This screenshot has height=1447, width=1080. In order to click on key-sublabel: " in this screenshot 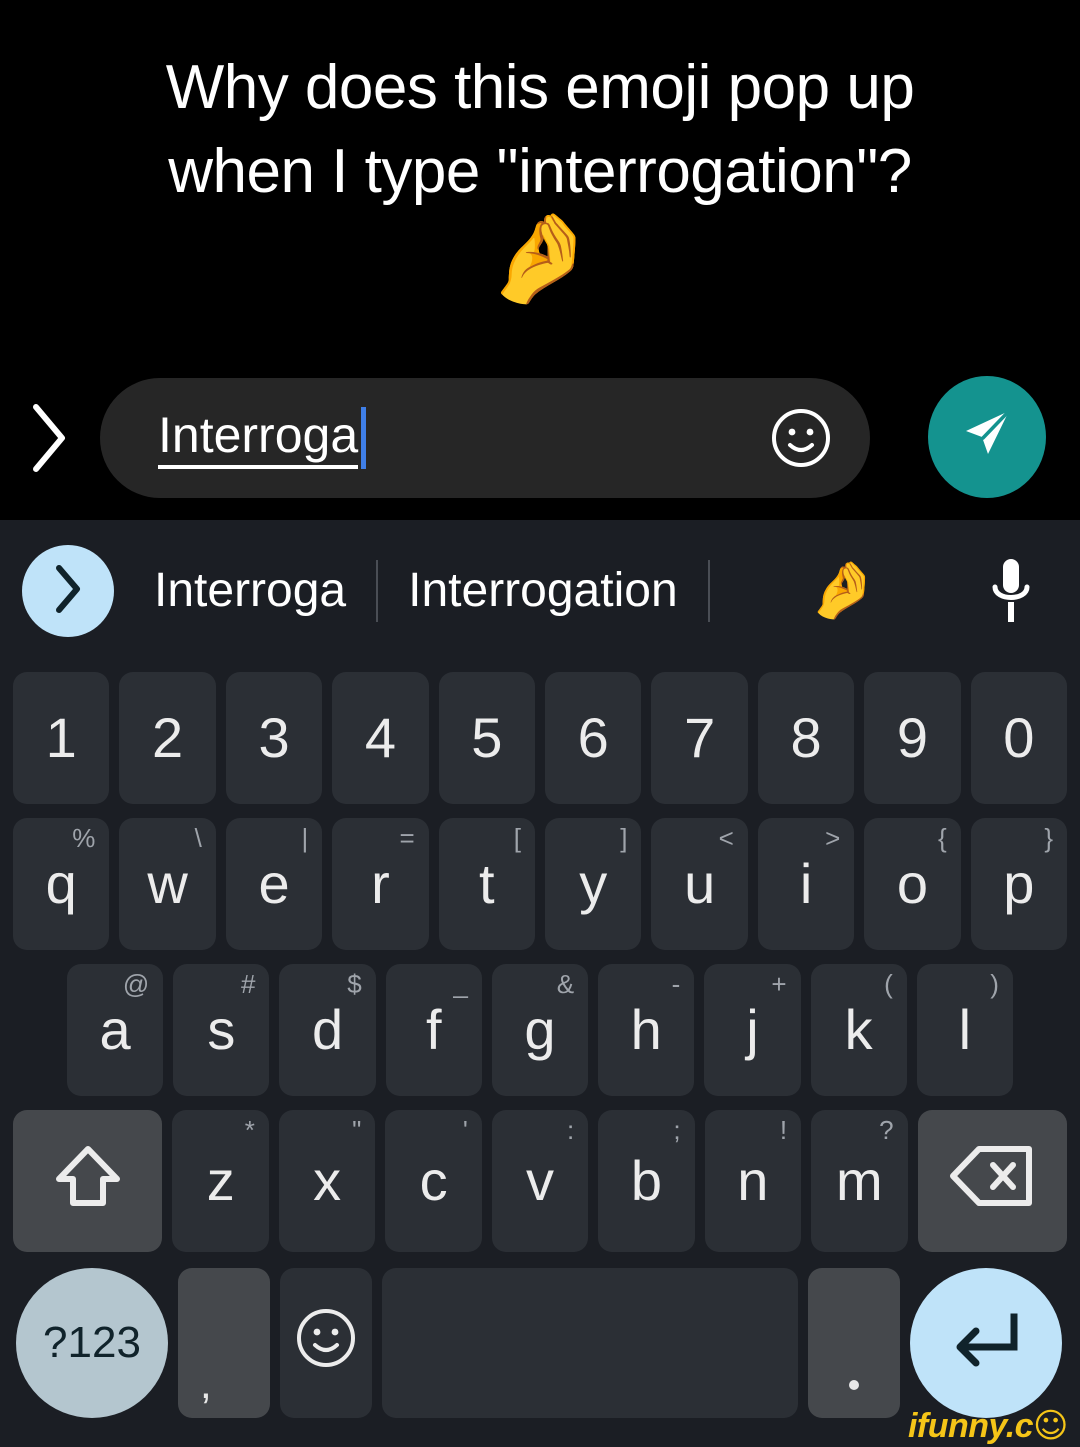, I will do `click(357, 1130)`.